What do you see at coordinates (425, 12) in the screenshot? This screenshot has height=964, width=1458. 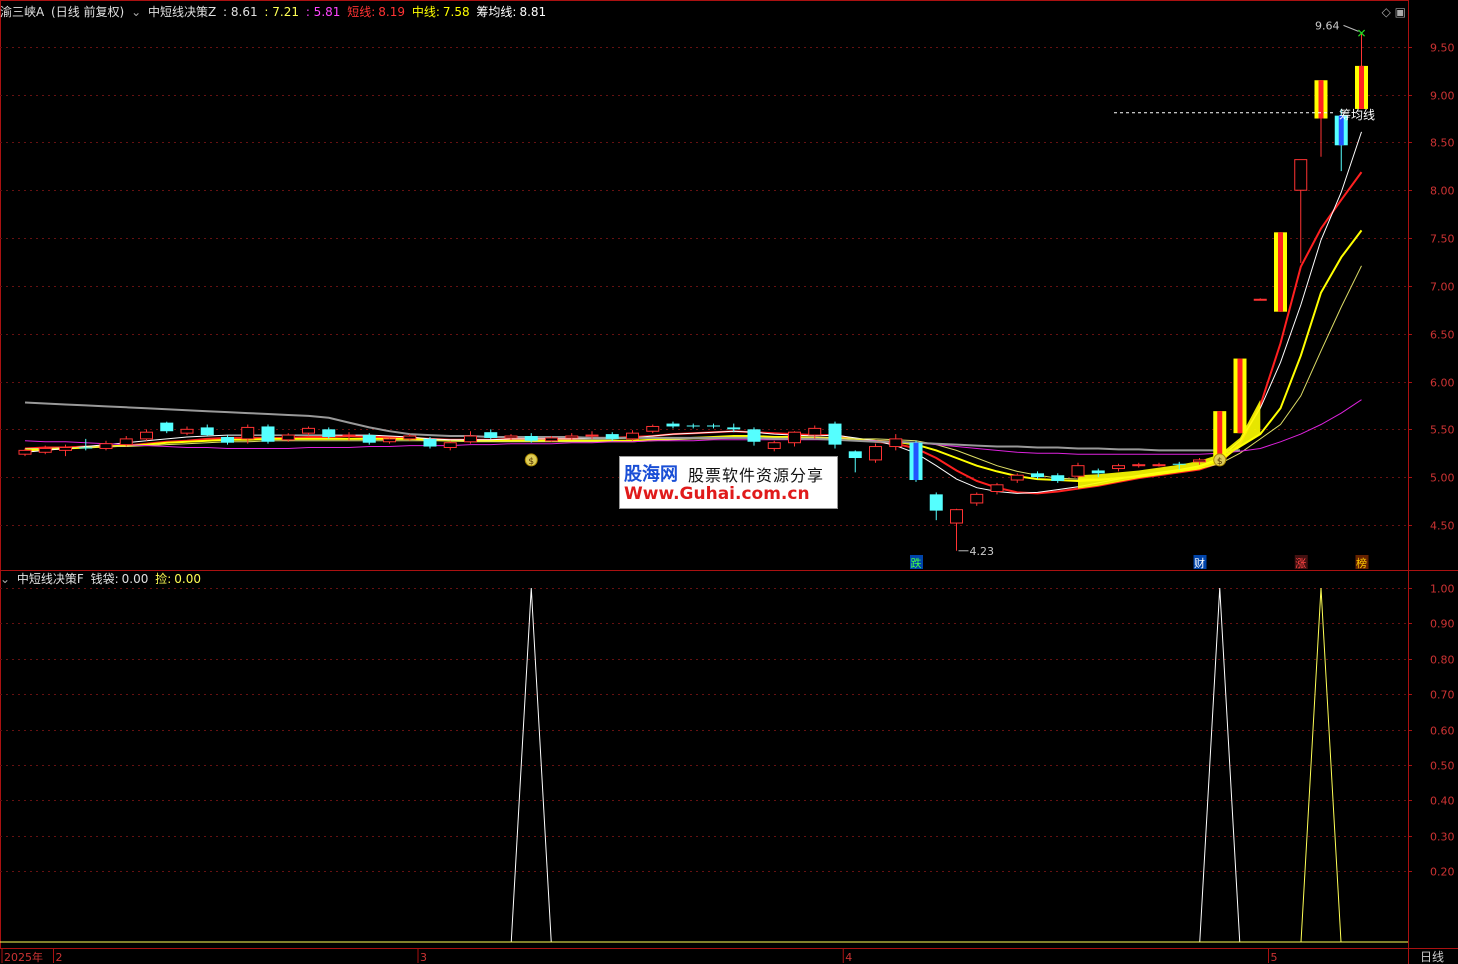 I see `mid-line-label: 中线:` at bounding box center [425, 12].